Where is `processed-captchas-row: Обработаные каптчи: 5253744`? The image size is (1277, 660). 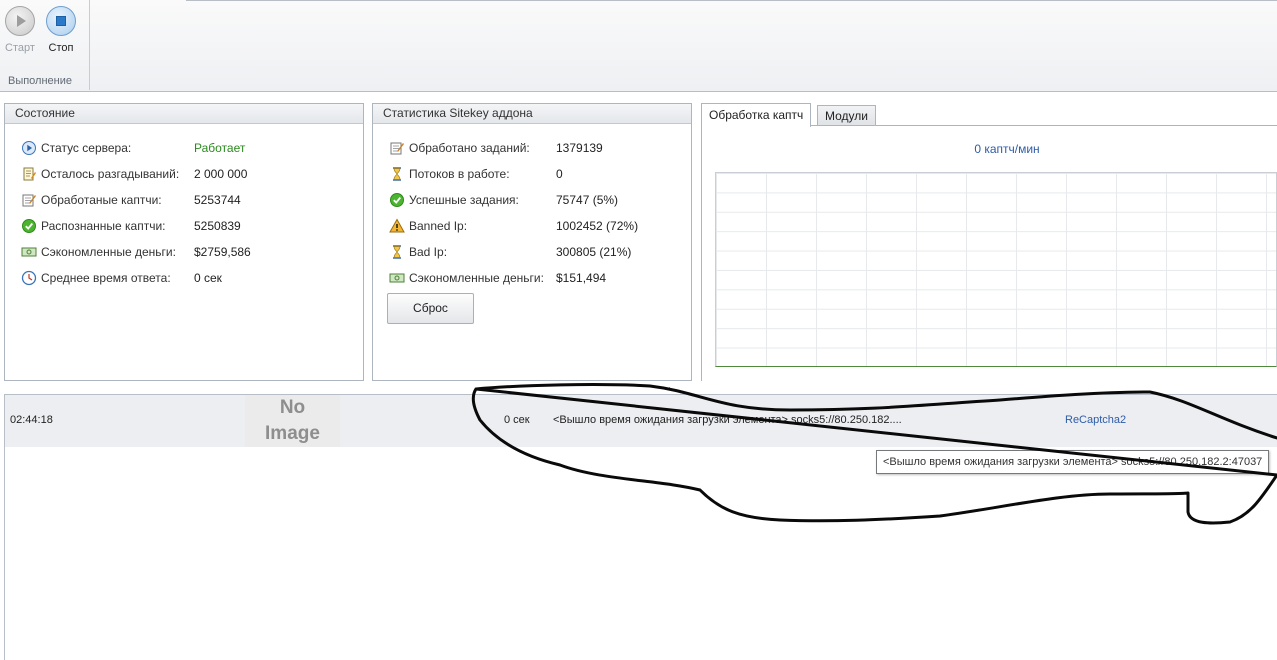
processed-captchas-row: Обработаные каптчи: 5253744 is located at coordinates (186, 200).